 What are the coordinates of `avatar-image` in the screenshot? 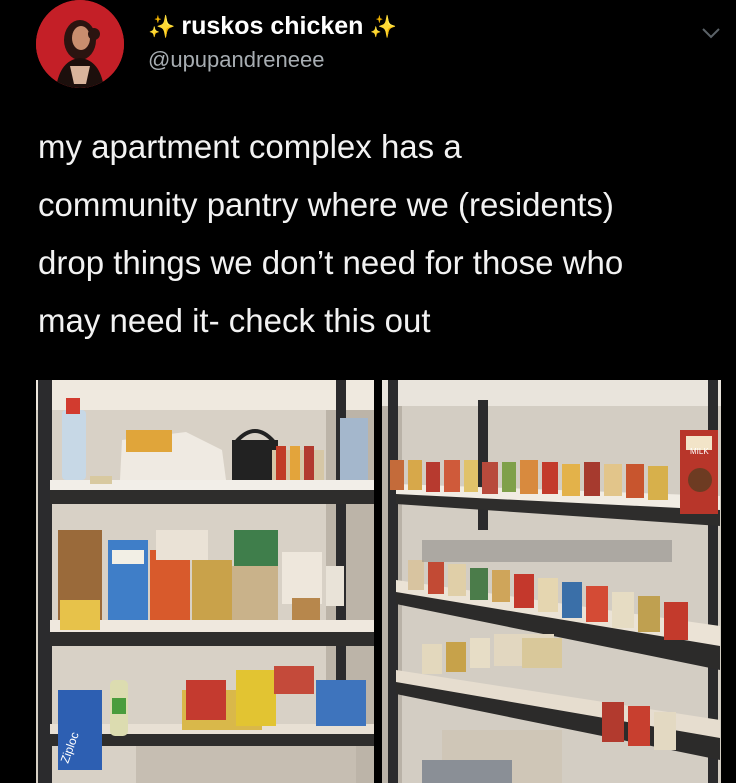 It's located at (80, 44).